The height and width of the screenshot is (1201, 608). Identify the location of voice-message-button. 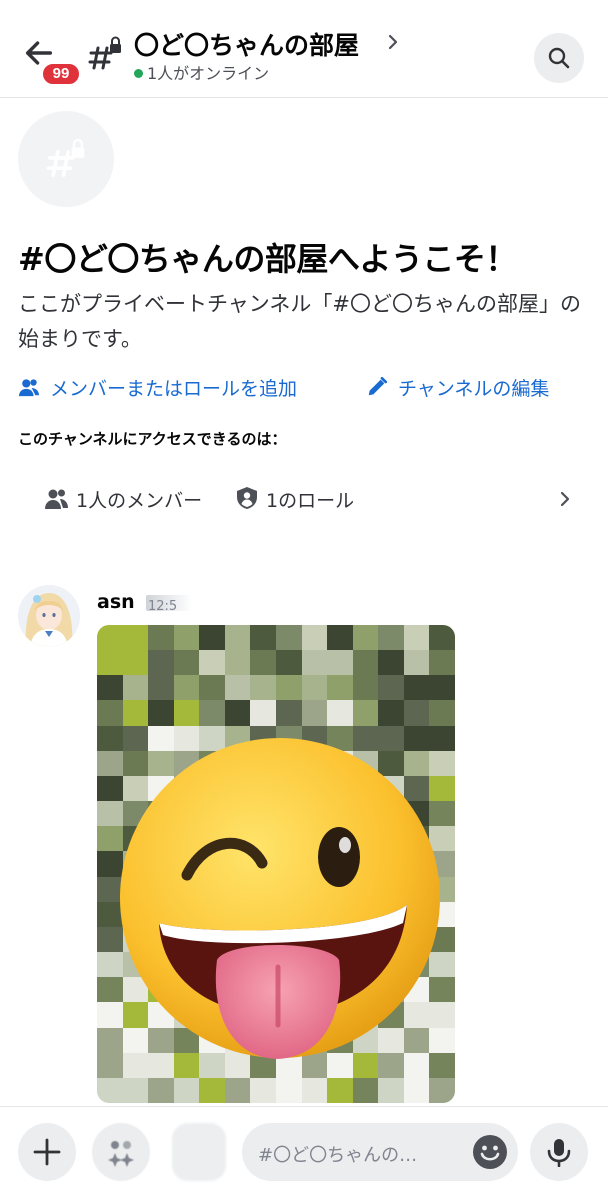
(559, 1152).